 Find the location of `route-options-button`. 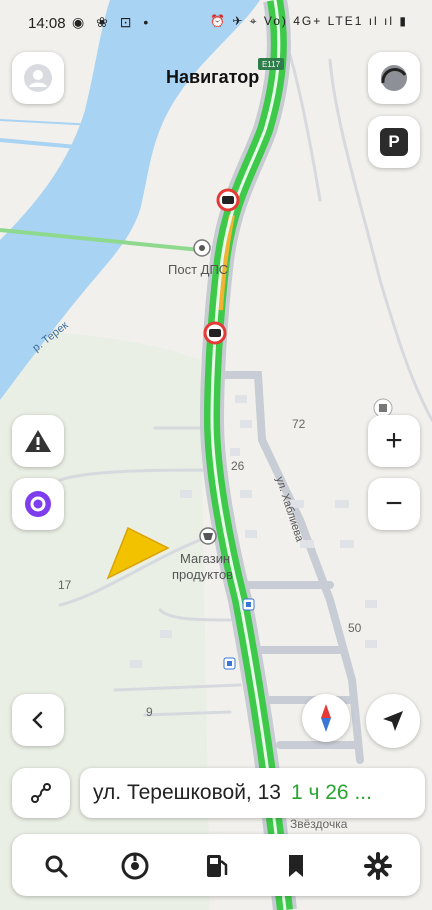

route-options-button is located at coordinates (41, 793).